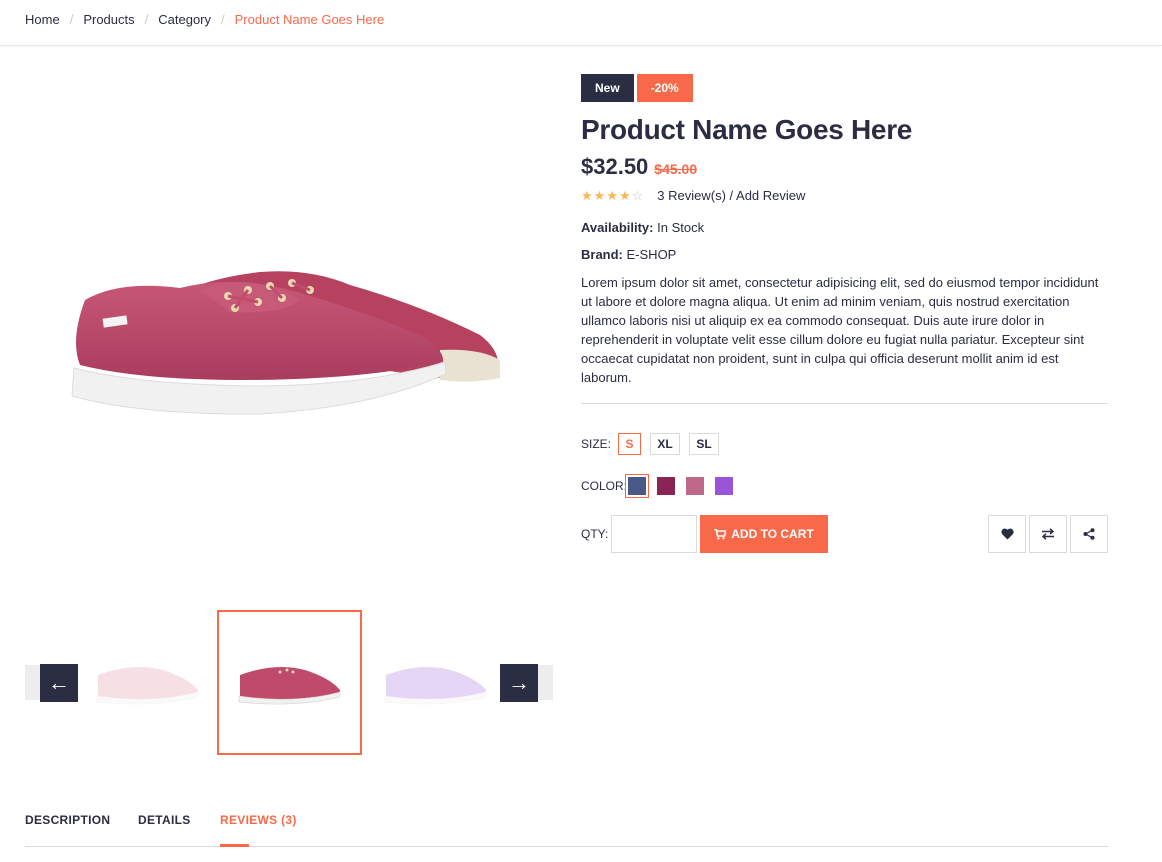 The image size is (1162, 862). I want to click on active-tab-indicator, so click(234, 845).